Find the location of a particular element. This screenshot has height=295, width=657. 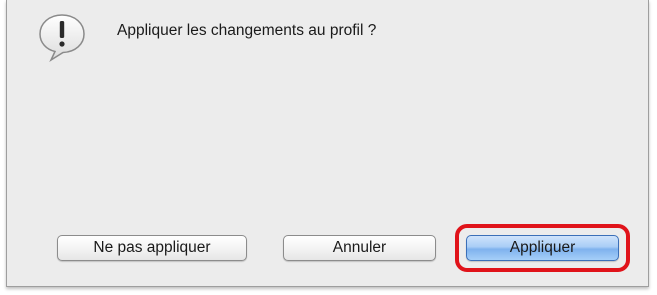

dont-apply-button: Ne pas appliquer is located at coordinates (152, 248).